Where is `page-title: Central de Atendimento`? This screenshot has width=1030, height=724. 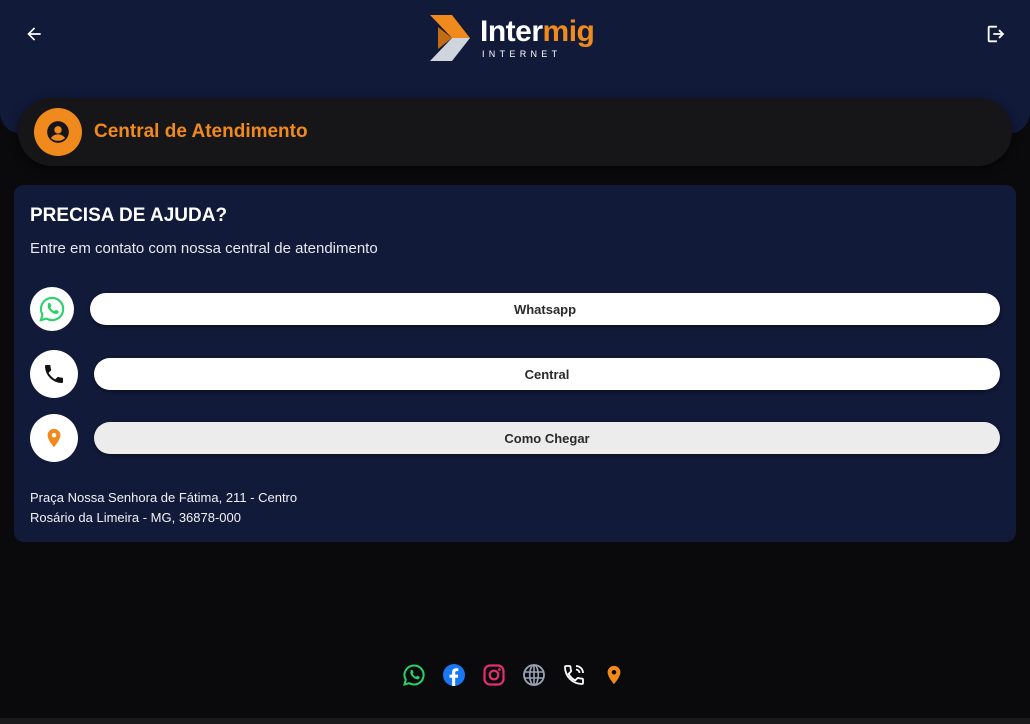
page-title: Central de Atendimento is located at coordinates (201, 131).